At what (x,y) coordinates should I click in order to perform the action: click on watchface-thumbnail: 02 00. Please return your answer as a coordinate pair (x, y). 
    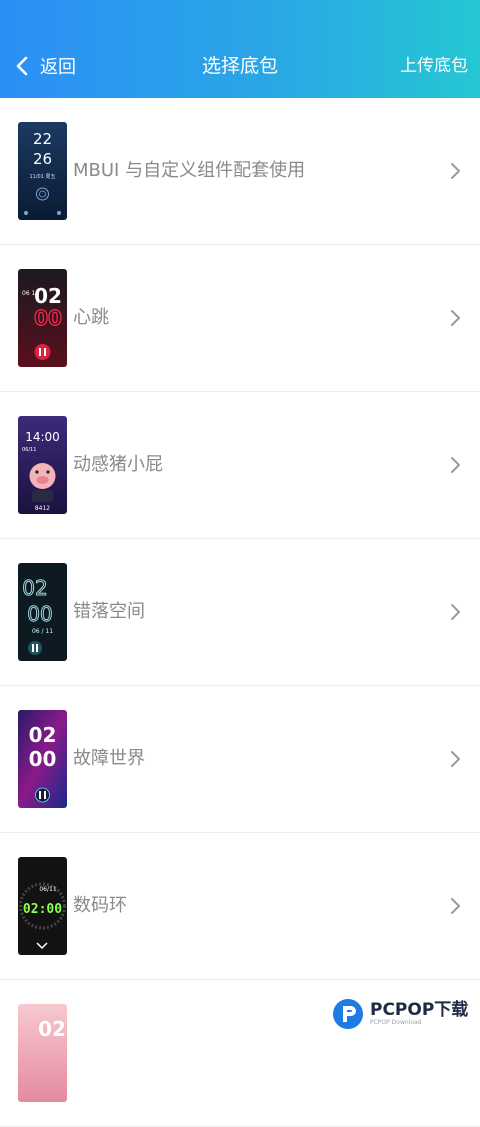
    Looking at the image, I should click on (42, 759).